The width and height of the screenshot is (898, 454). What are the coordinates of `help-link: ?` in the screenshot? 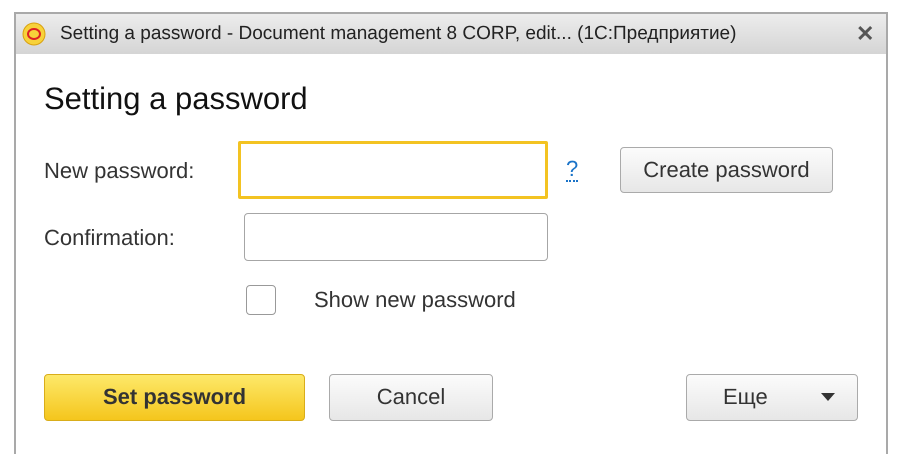 It's located at (572, 170).